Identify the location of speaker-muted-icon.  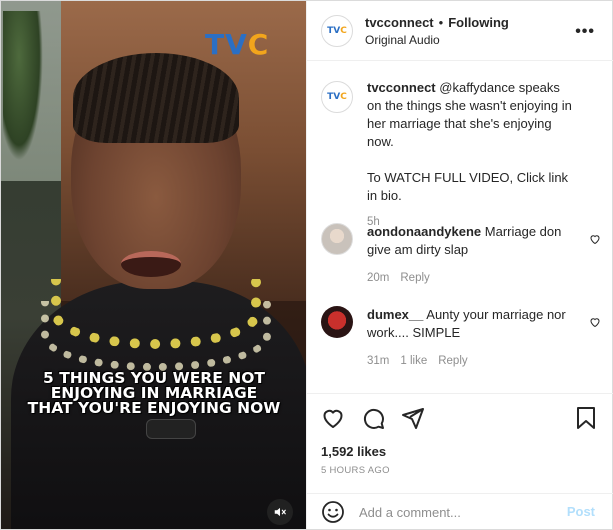
(280, 512).